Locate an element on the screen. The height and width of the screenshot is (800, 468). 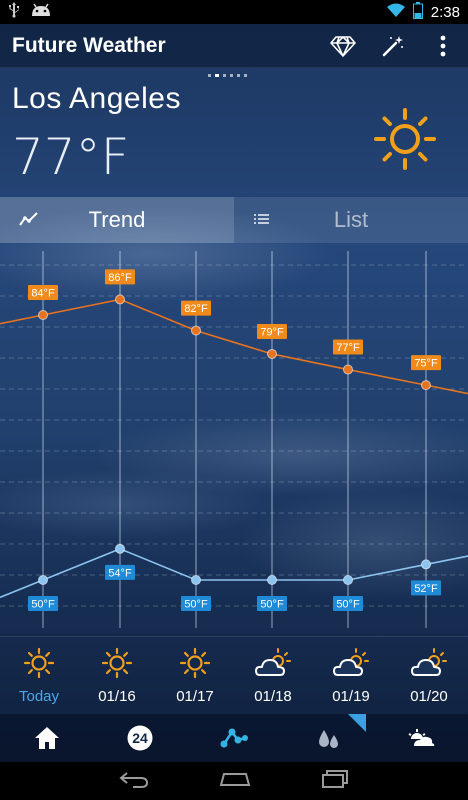
trend-nodes-icon is located at coordinates (234, 738).